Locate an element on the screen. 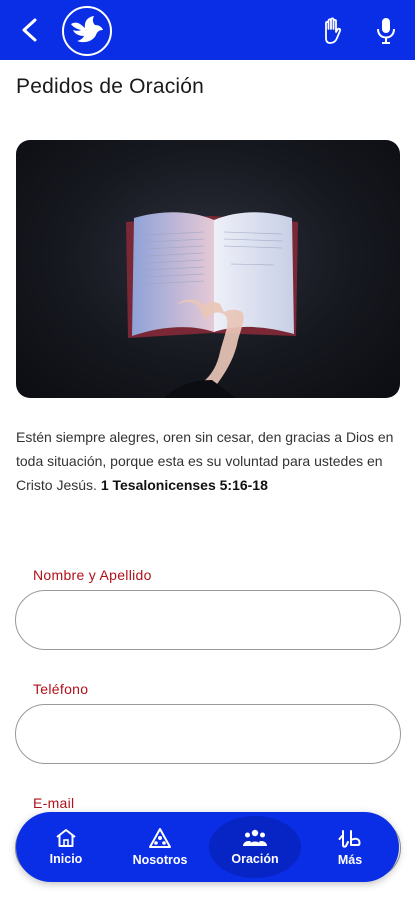 The image size is (415, 900). prayer-hand-button is located at coordinates (332, 31).